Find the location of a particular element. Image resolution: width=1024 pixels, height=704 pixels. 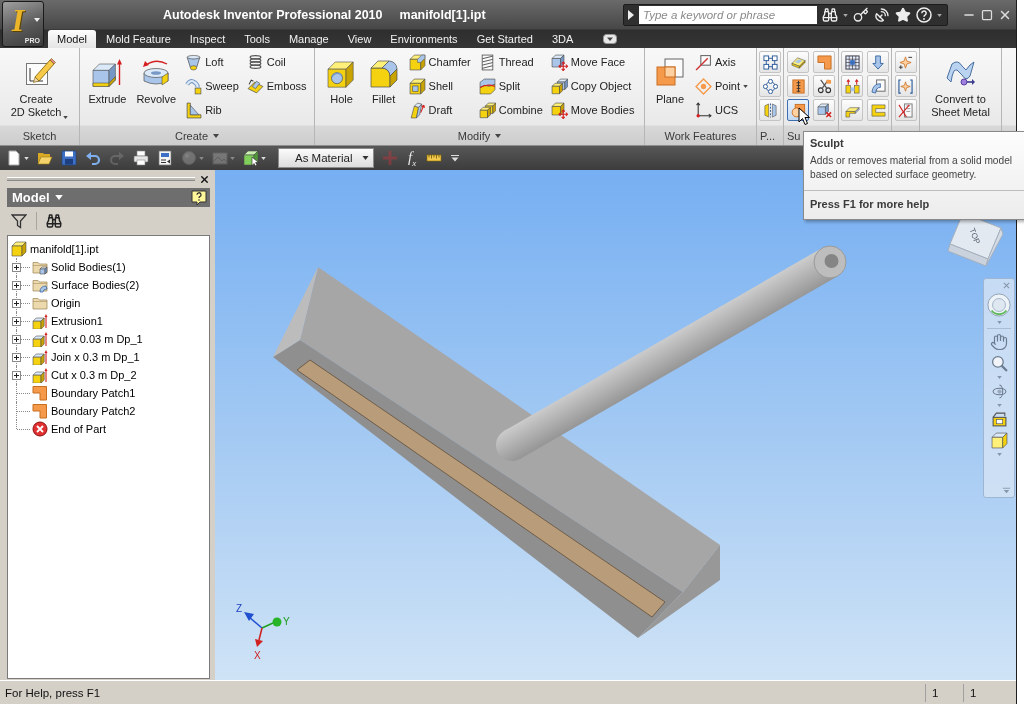

document-name: manifold[1].ipt is located at coordinates (442, 15).